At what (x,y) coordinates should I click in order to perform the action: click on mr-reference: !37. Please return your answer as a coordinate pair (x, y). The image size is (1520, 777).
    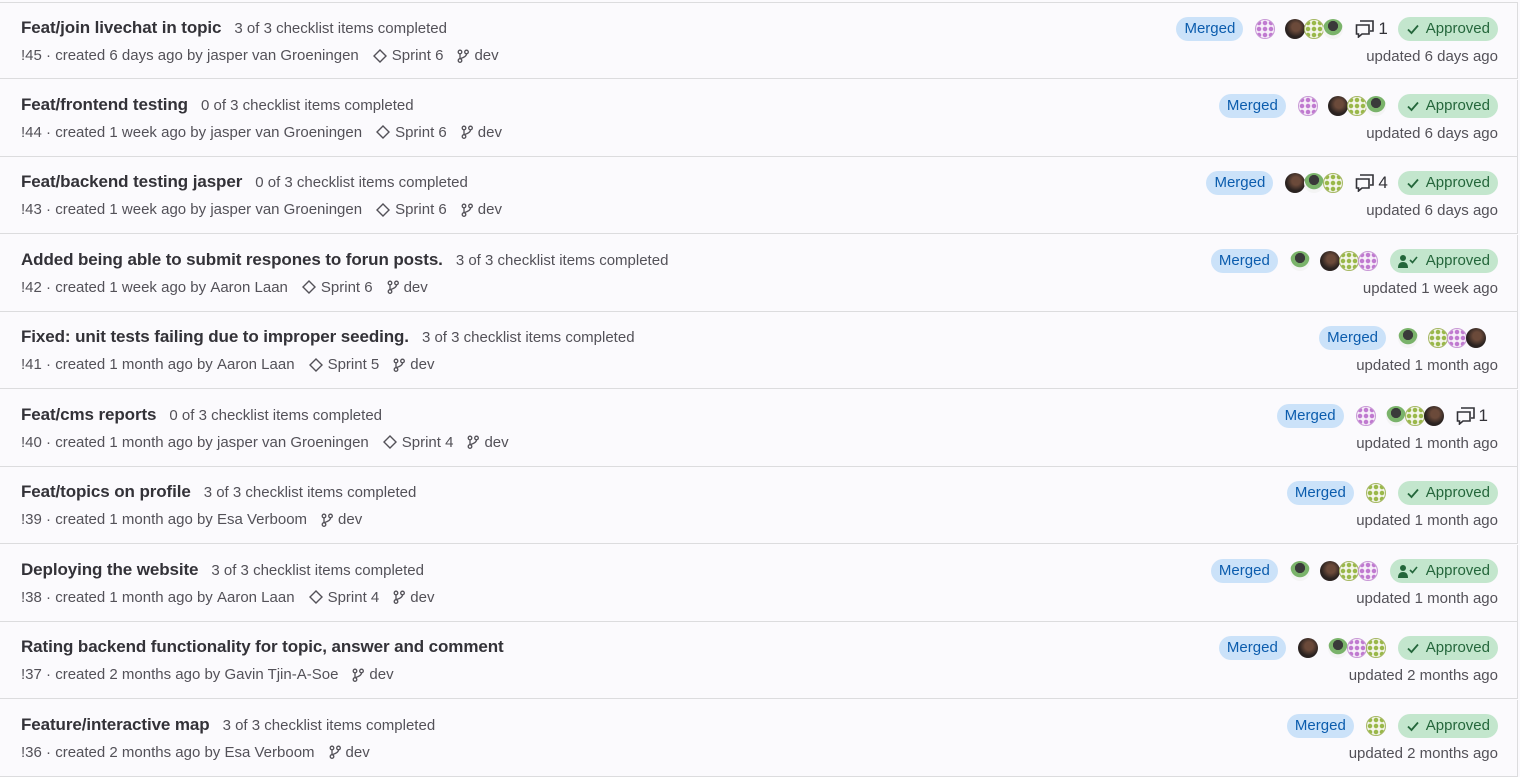
    Looking at the image, I should click on (31, 674).